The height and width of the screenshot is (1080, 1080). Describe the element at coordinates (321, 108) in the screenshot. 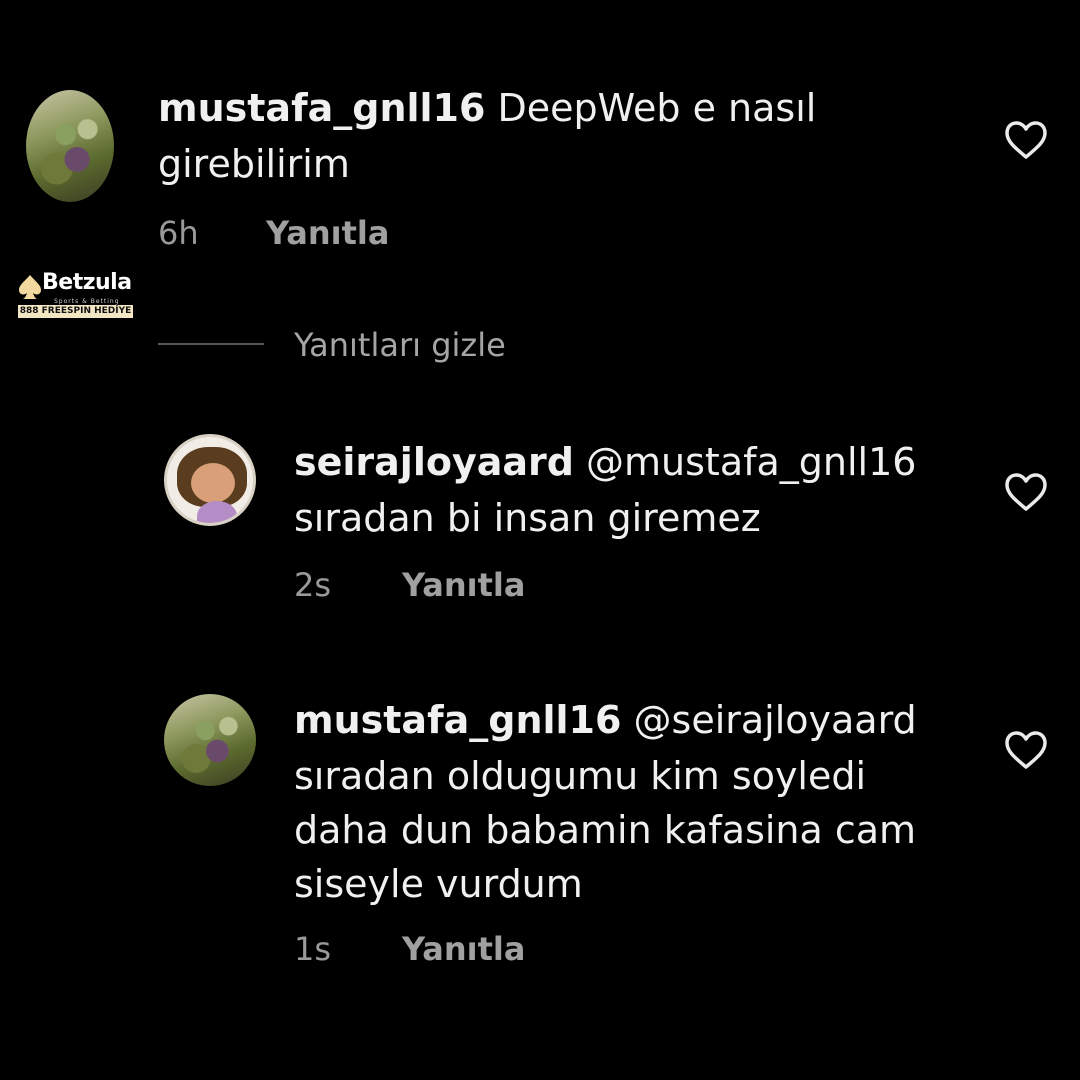

I see `comment-username: mustafa_gnll16` at that location.